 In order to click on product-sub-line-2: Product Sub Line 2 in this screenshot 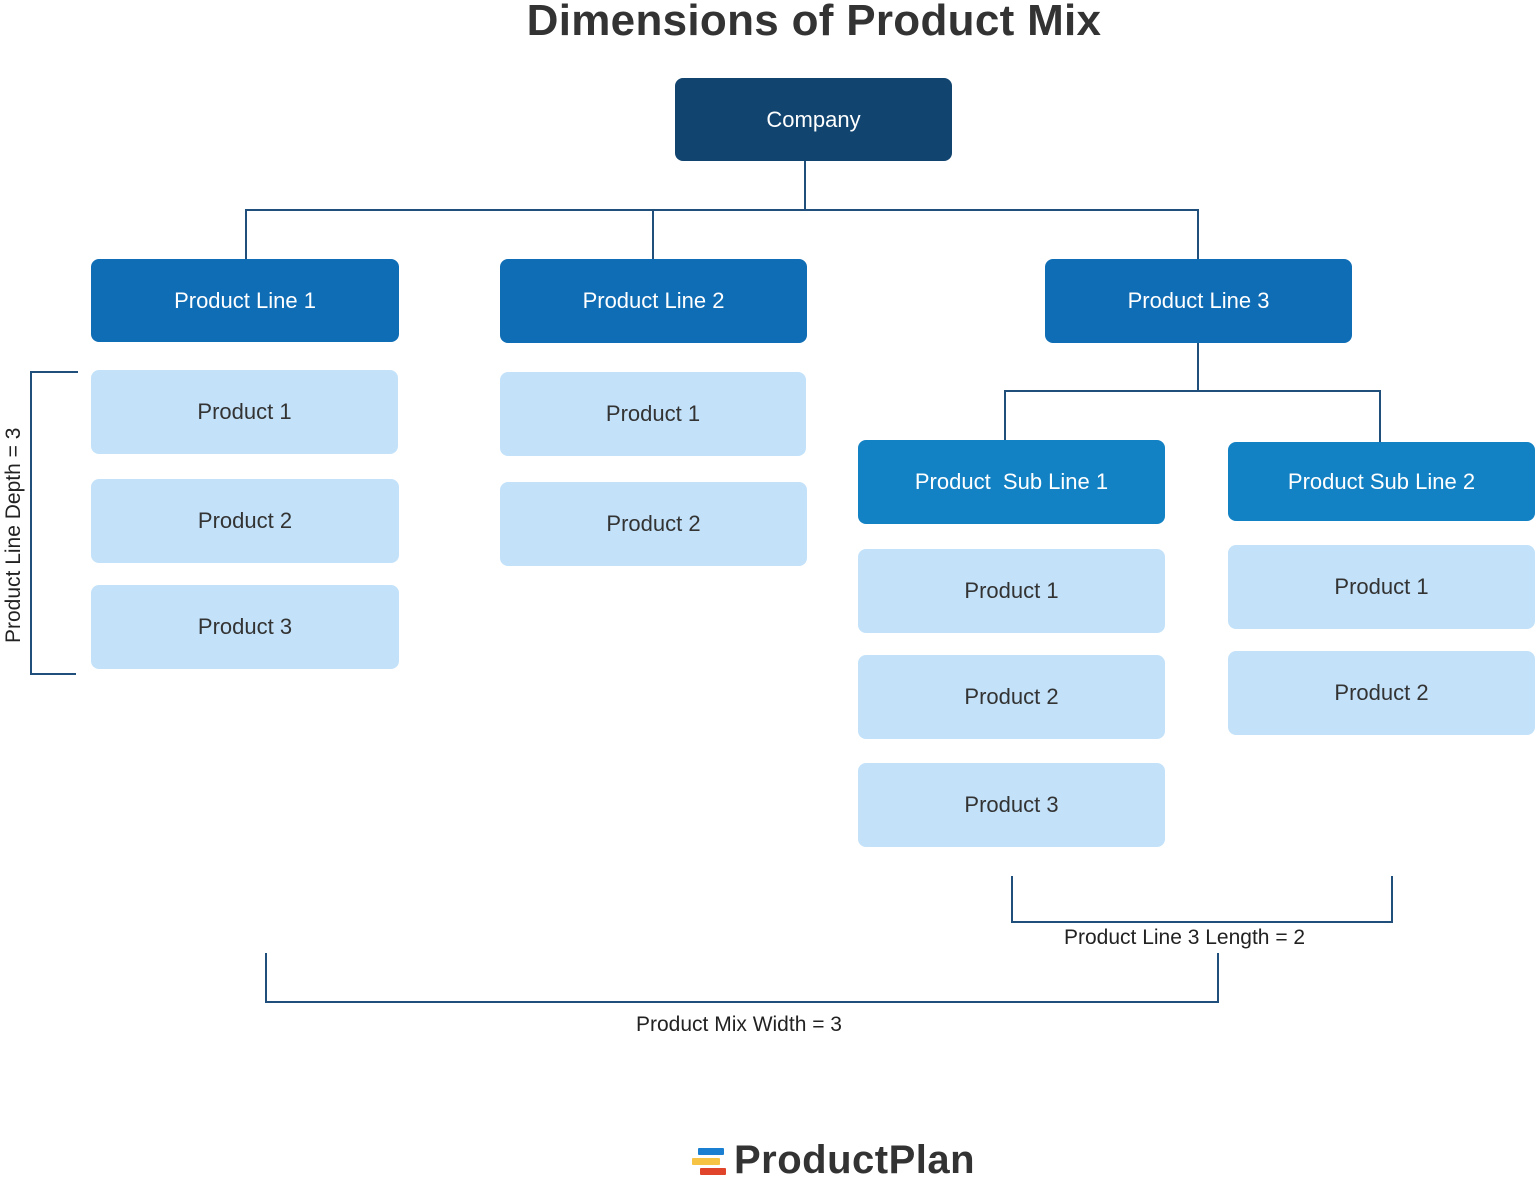, I will do `click(1381, 481)`.